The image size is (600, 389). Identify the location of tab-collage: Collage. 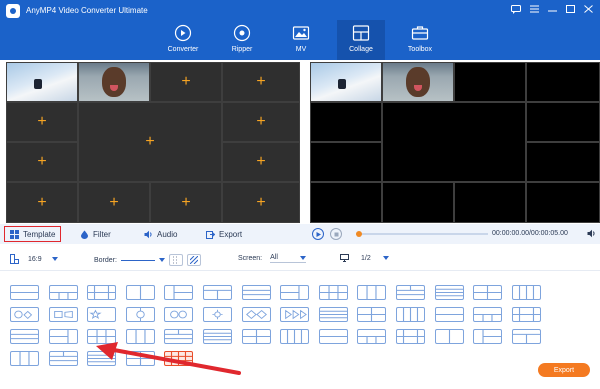
(361, 40).